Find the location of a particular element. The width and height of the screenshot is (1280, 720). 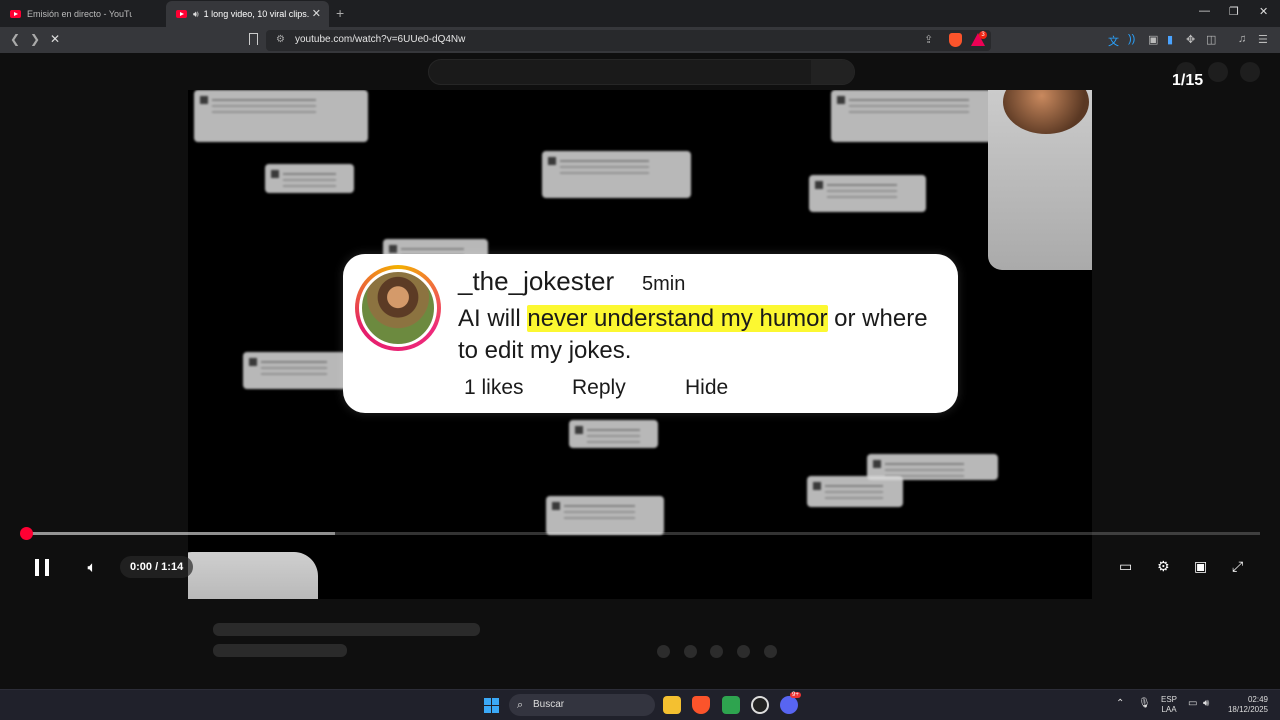

extension-icon: ▮ is located at coordinates (1170, 39).